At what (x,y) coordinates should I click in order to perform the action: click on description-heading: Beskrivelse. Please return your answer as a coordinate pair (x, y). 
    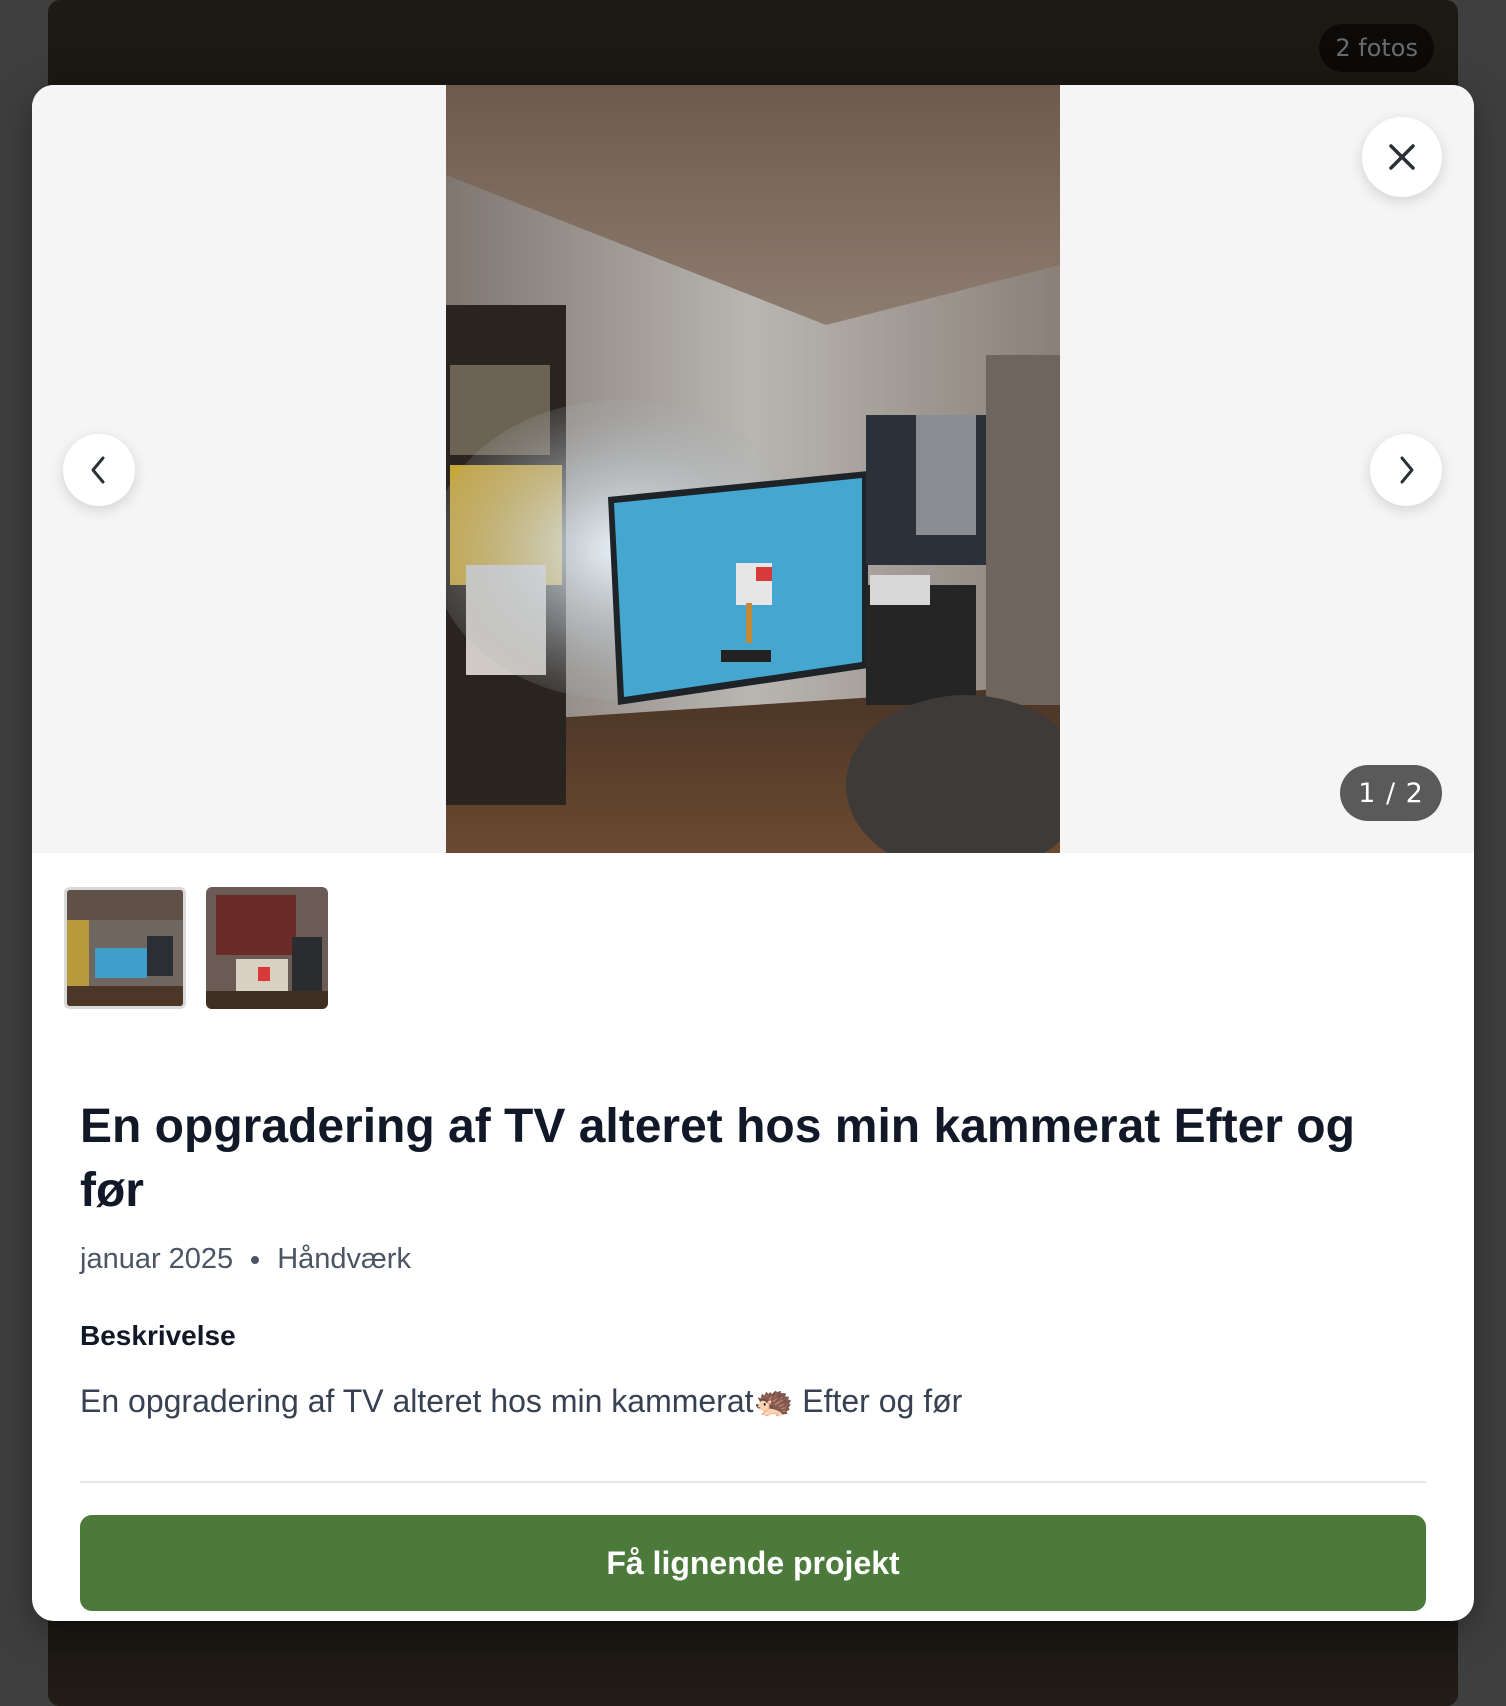
    Looking at the image, I should click on (158, 1335).